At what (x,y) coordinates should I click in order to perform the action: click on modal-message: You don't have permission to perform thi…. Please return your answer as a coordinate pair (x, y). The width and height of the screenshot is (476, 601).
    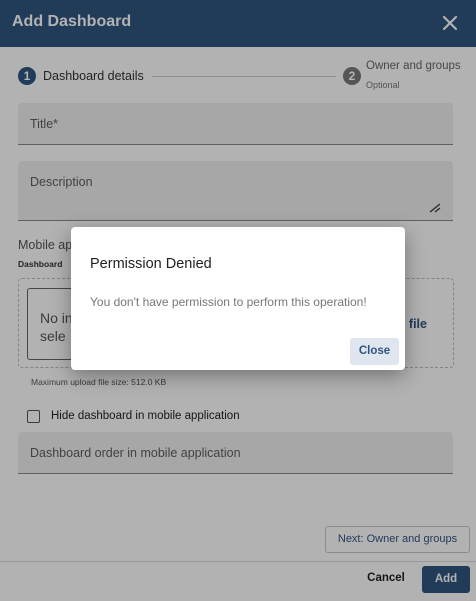
    Looking at the image, I should click on (228, 302).